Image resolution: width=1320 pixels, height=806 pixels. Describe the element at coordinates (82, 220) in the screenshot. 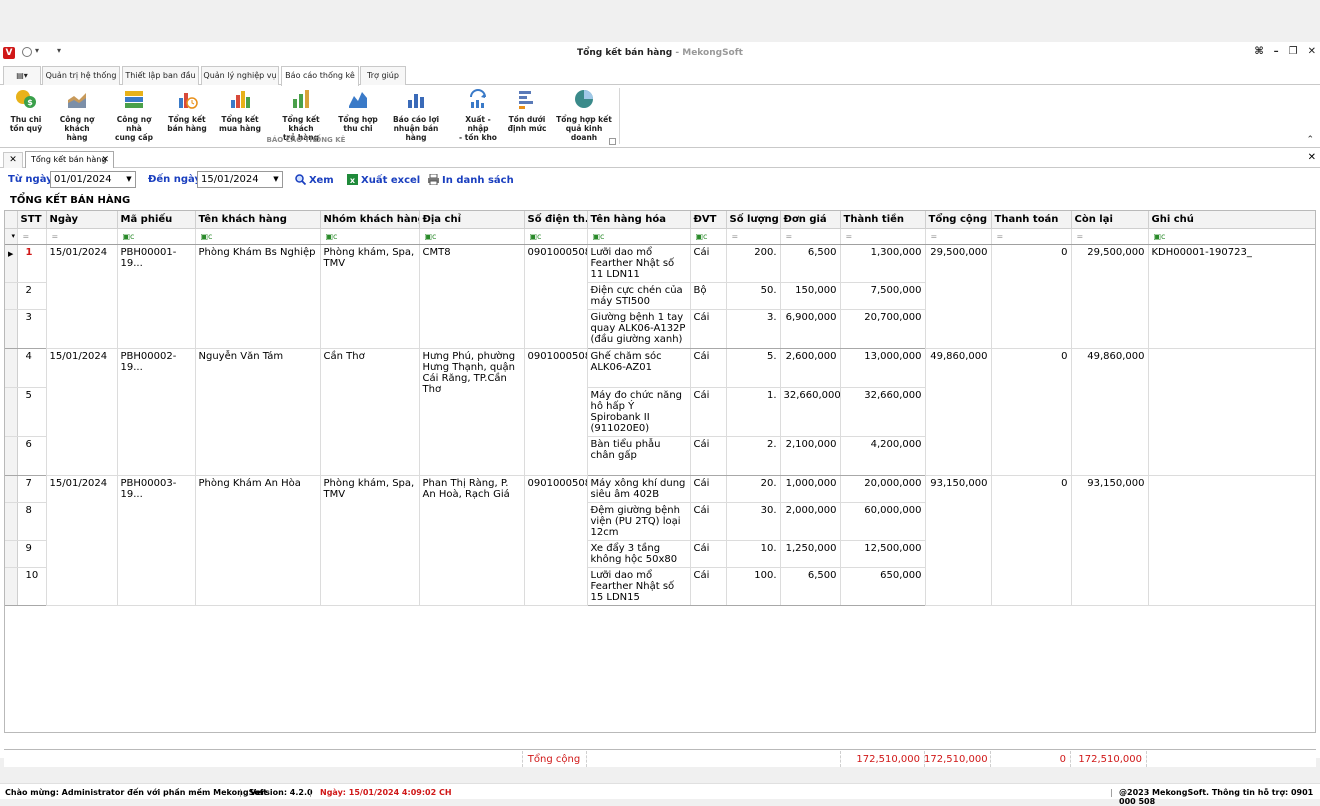

I see `col-header: Ngày` at that location.